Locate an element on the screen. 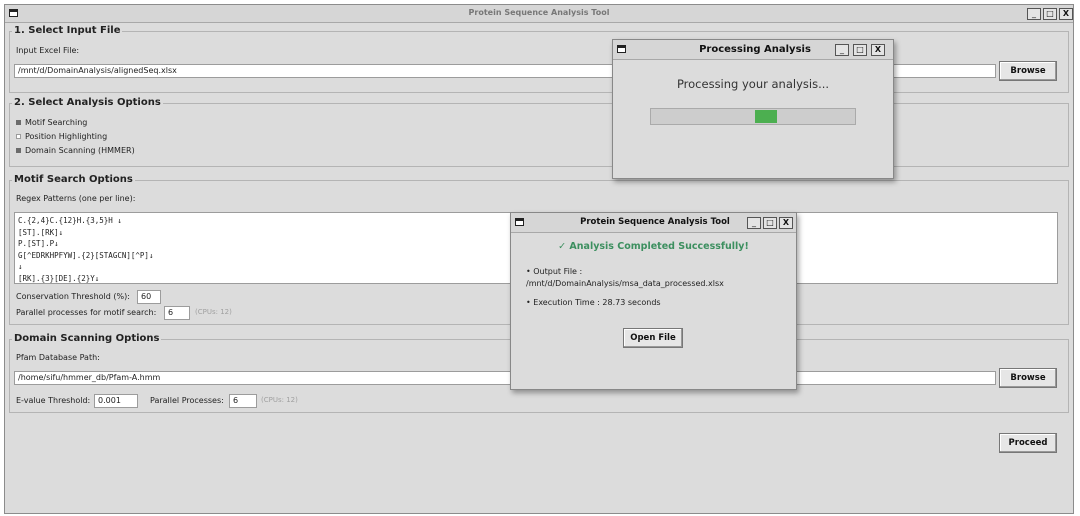  execution-time: • Execution Time : 28.73 seconds is located at coordinates (593, 302).